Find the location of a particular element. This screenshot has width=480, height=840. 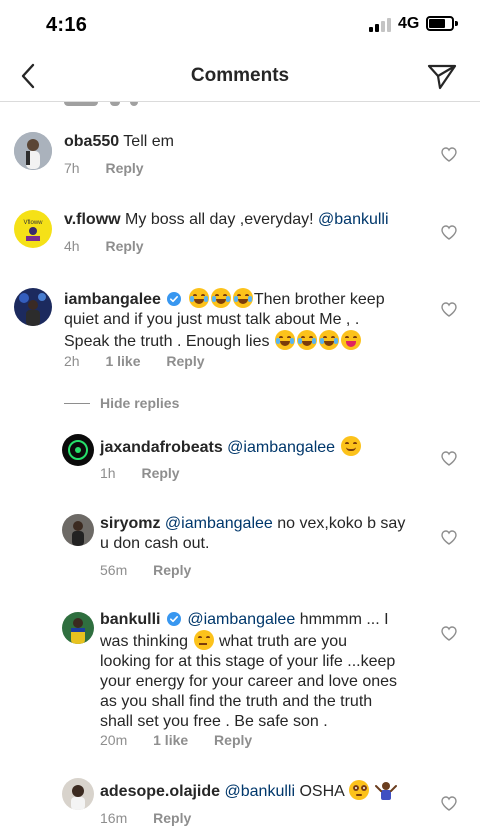

comment-body-line: no vex,koko b say is located at coordinates (341, 523).